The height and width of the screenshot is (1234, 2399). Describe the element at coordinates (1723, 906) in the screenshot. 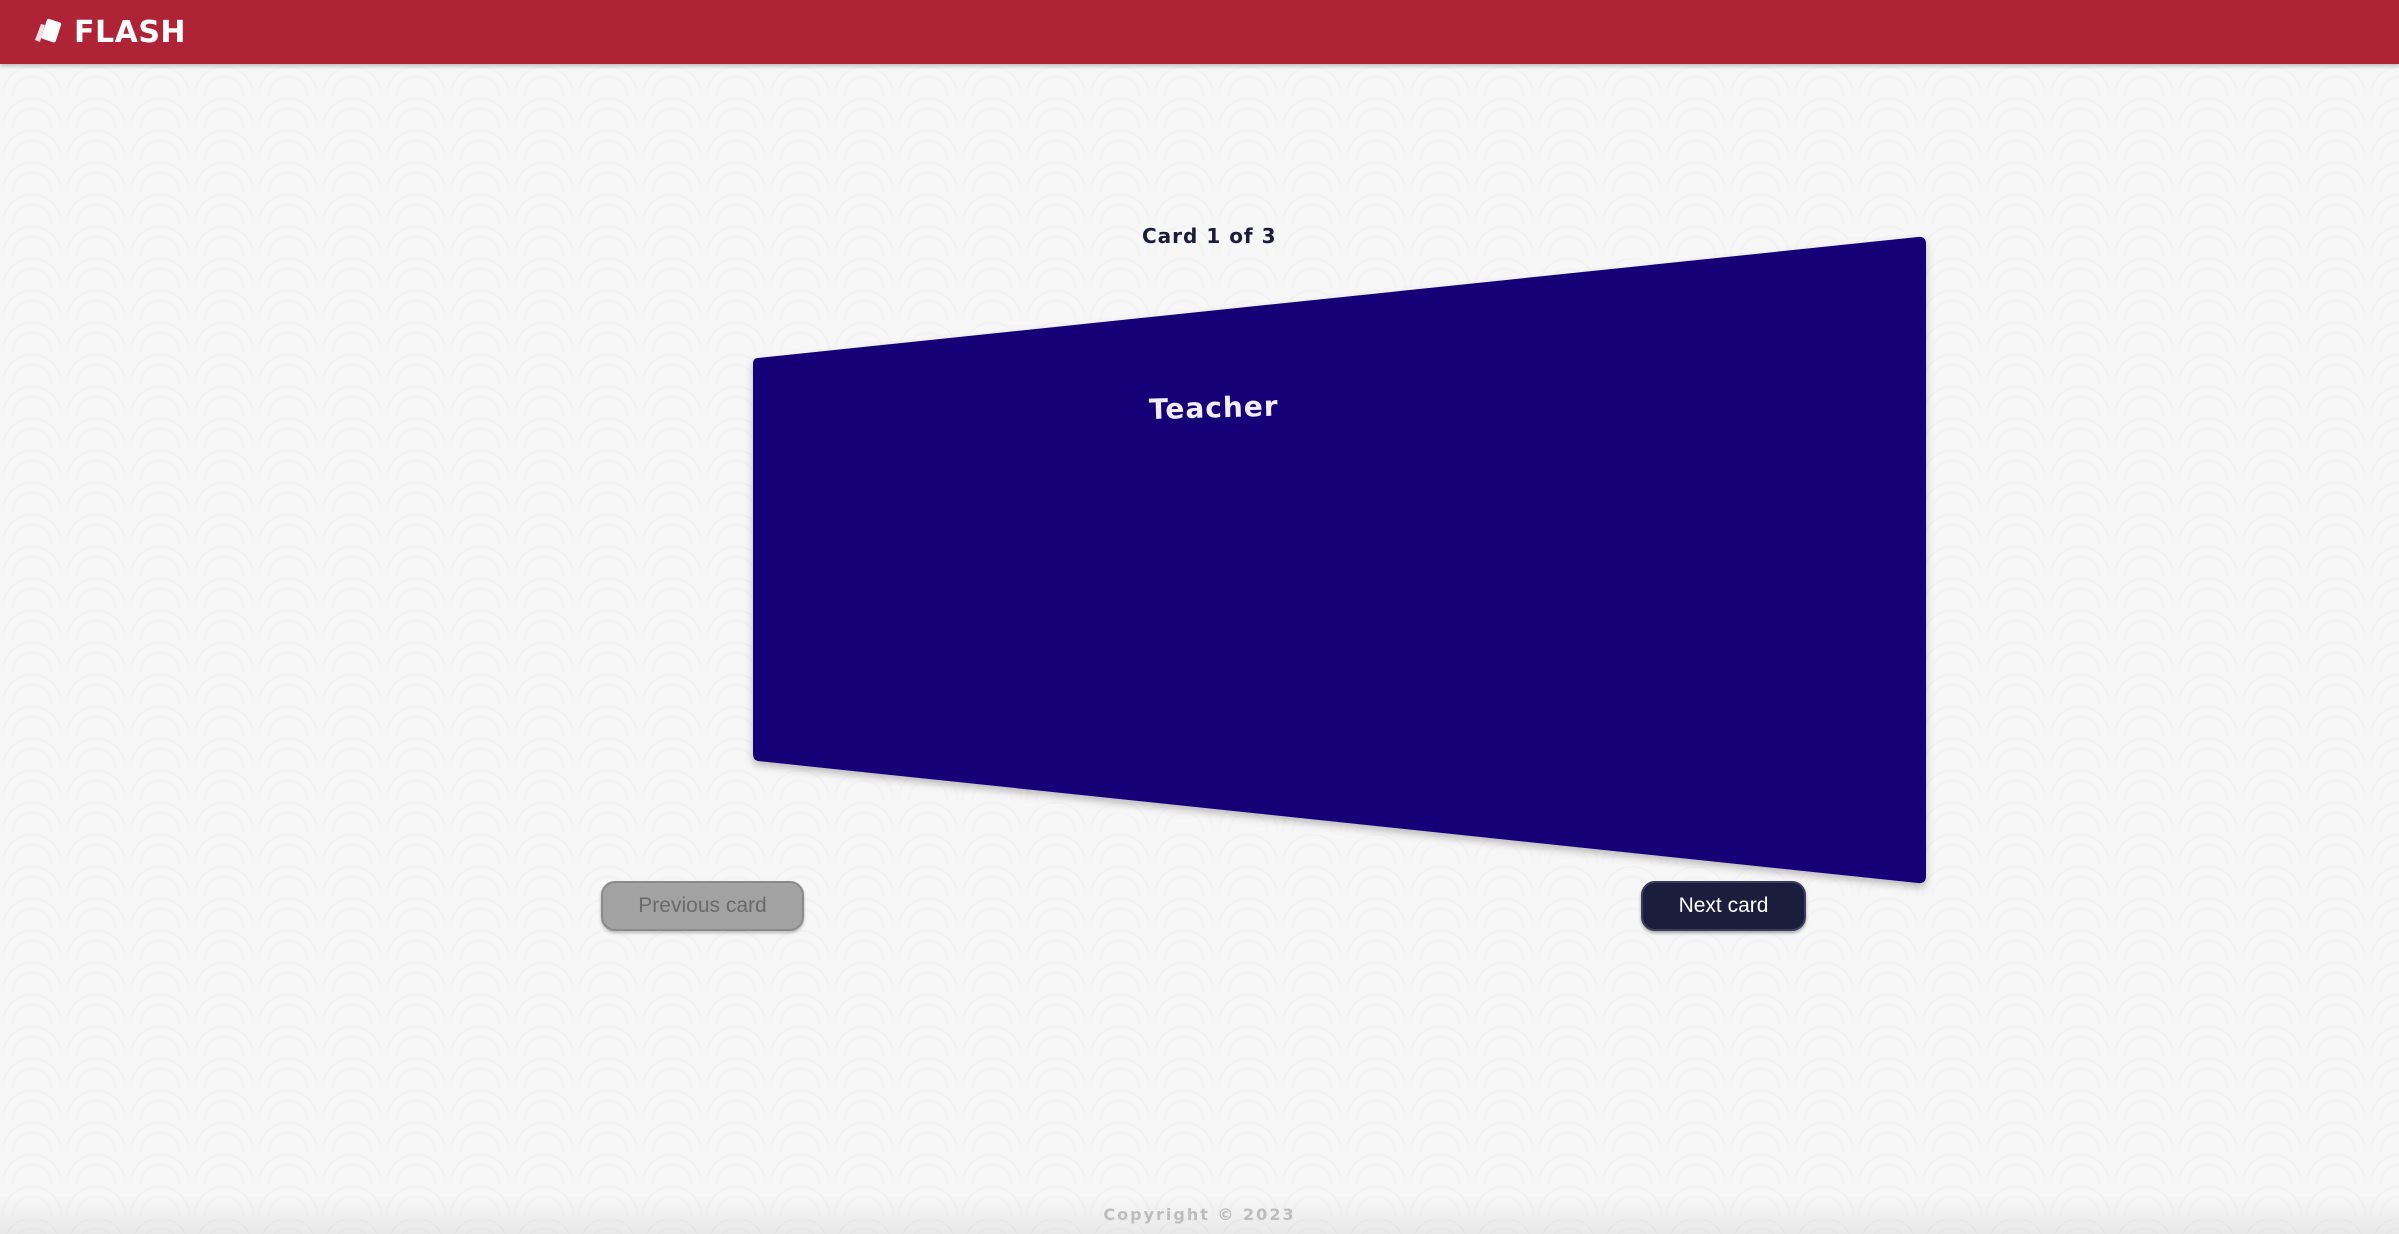

I see `next-card-button: Next card` at that location.